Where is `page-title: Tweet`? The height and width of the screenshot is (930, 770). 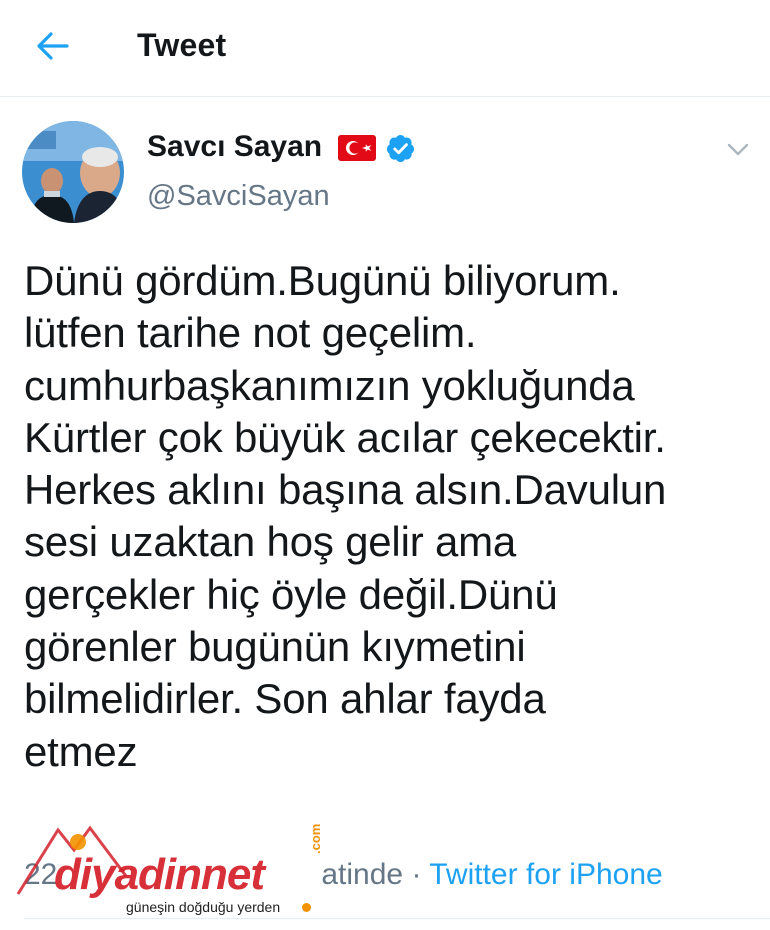 page-title: Tweet is located at coordinates (182, 45).